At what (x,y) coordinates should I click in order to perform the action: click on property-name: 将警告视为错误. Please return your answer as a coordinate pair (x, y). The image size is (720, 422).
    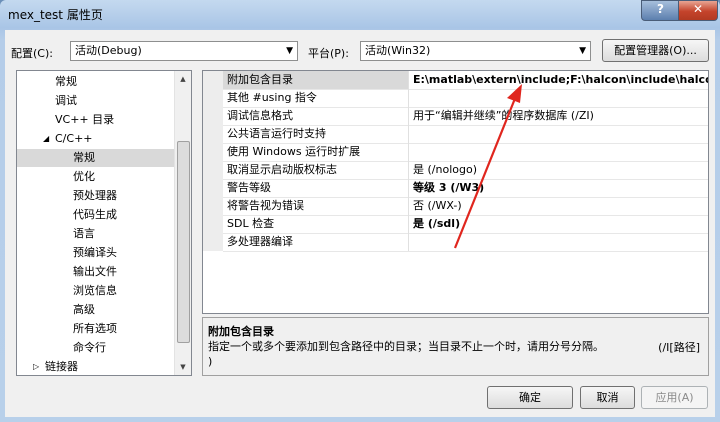
    Looking at the image, I should click on (316, 206).